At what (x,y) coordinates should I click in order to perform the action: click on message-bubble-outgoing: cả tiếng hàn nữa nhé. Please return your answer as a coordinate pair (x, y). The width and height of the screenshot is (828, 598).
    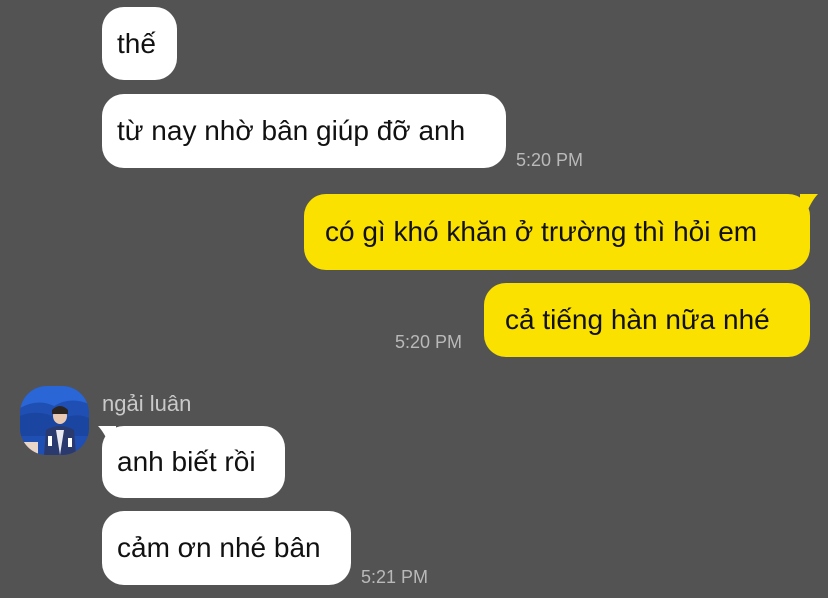
    Looking at the image, I should click on (647, 320).